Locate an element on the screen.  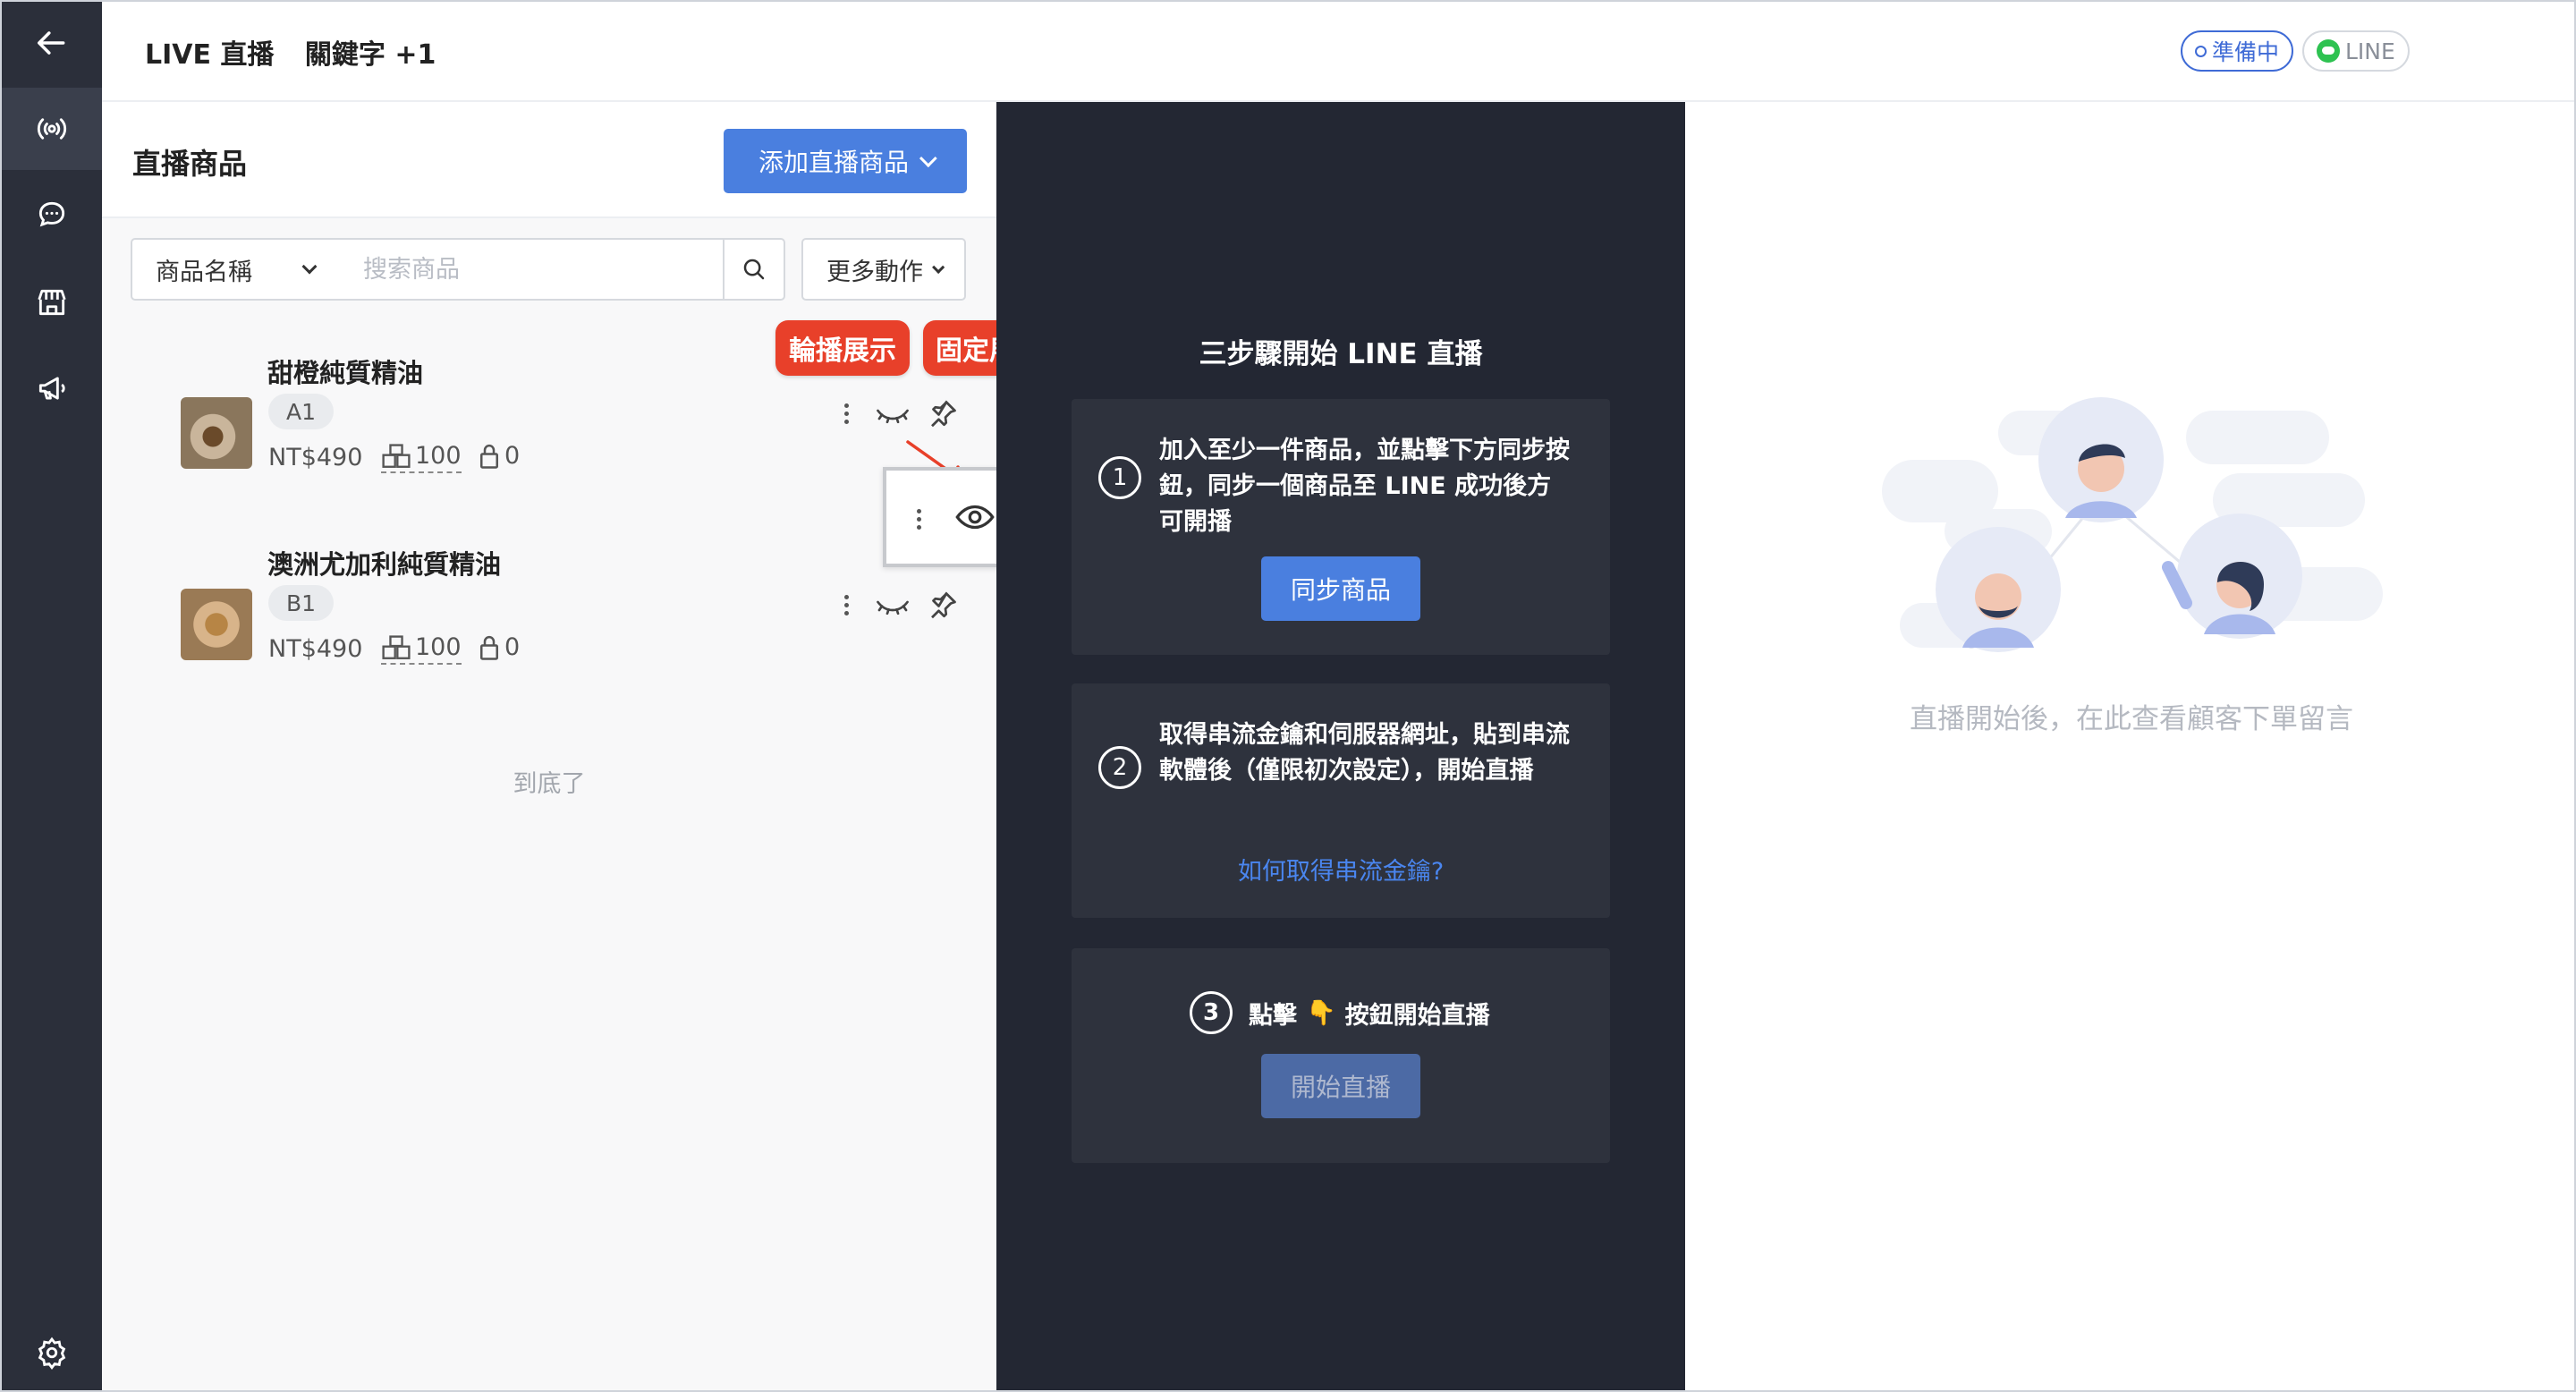
people-chatting-illustration is located at coordinates (2132, 524).